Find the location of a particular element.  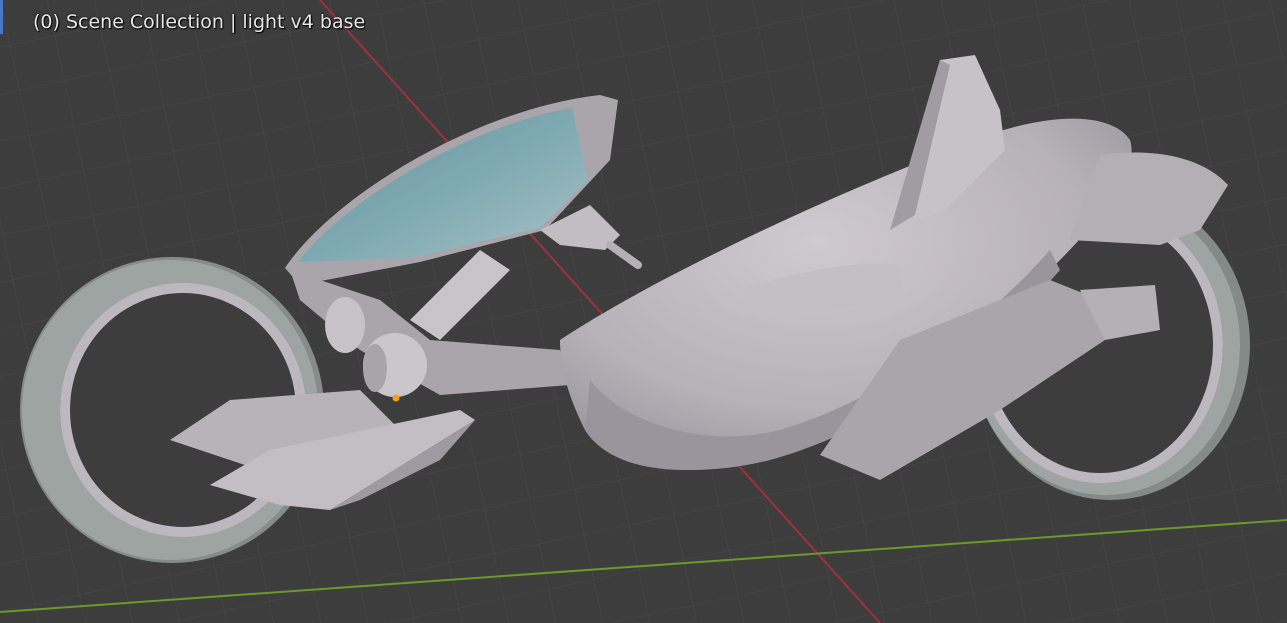

headlight-upper is located at coordinates (345, 325).